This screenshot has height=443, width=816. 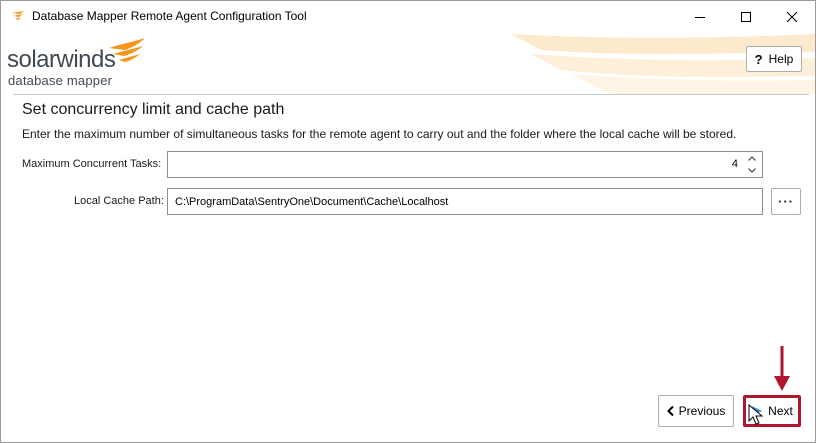 I want to click on stepper-arrows, so click(x=752, y=164).